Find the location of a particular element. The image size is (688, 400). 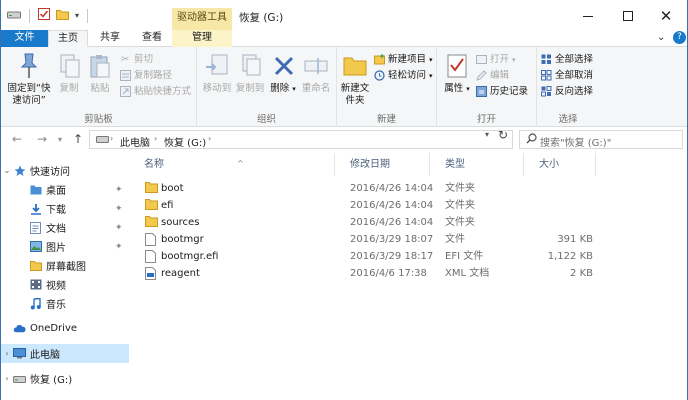

file-row: boot 2016/4/26 14:04 文件夹 is located at coordinates (408, 188).